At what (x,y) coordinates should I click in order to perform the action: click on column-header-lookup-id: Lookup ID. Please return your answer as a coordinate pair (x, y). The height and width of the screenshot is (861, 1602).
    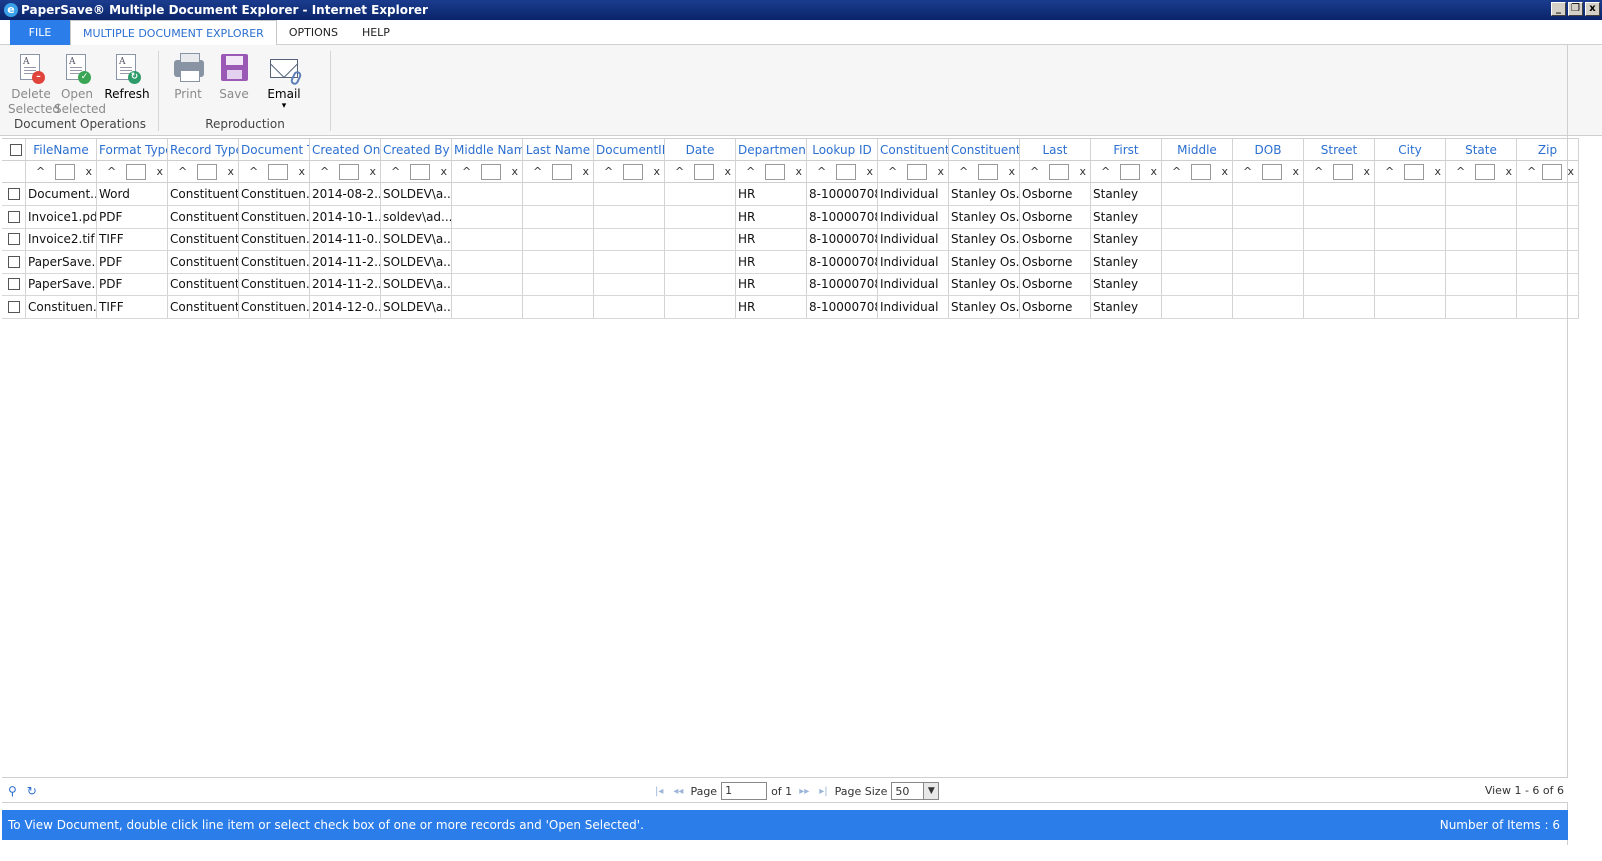
    Looking at the image, I should click on (842, 149).